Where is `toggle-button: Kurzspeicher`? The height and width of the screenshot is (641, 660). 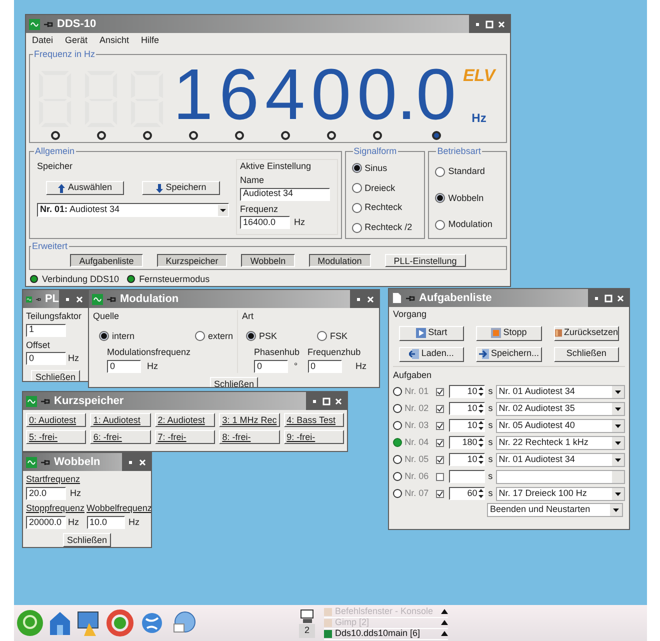 toggle-button: Kurzspeicher is located at coordinates (192, 260).